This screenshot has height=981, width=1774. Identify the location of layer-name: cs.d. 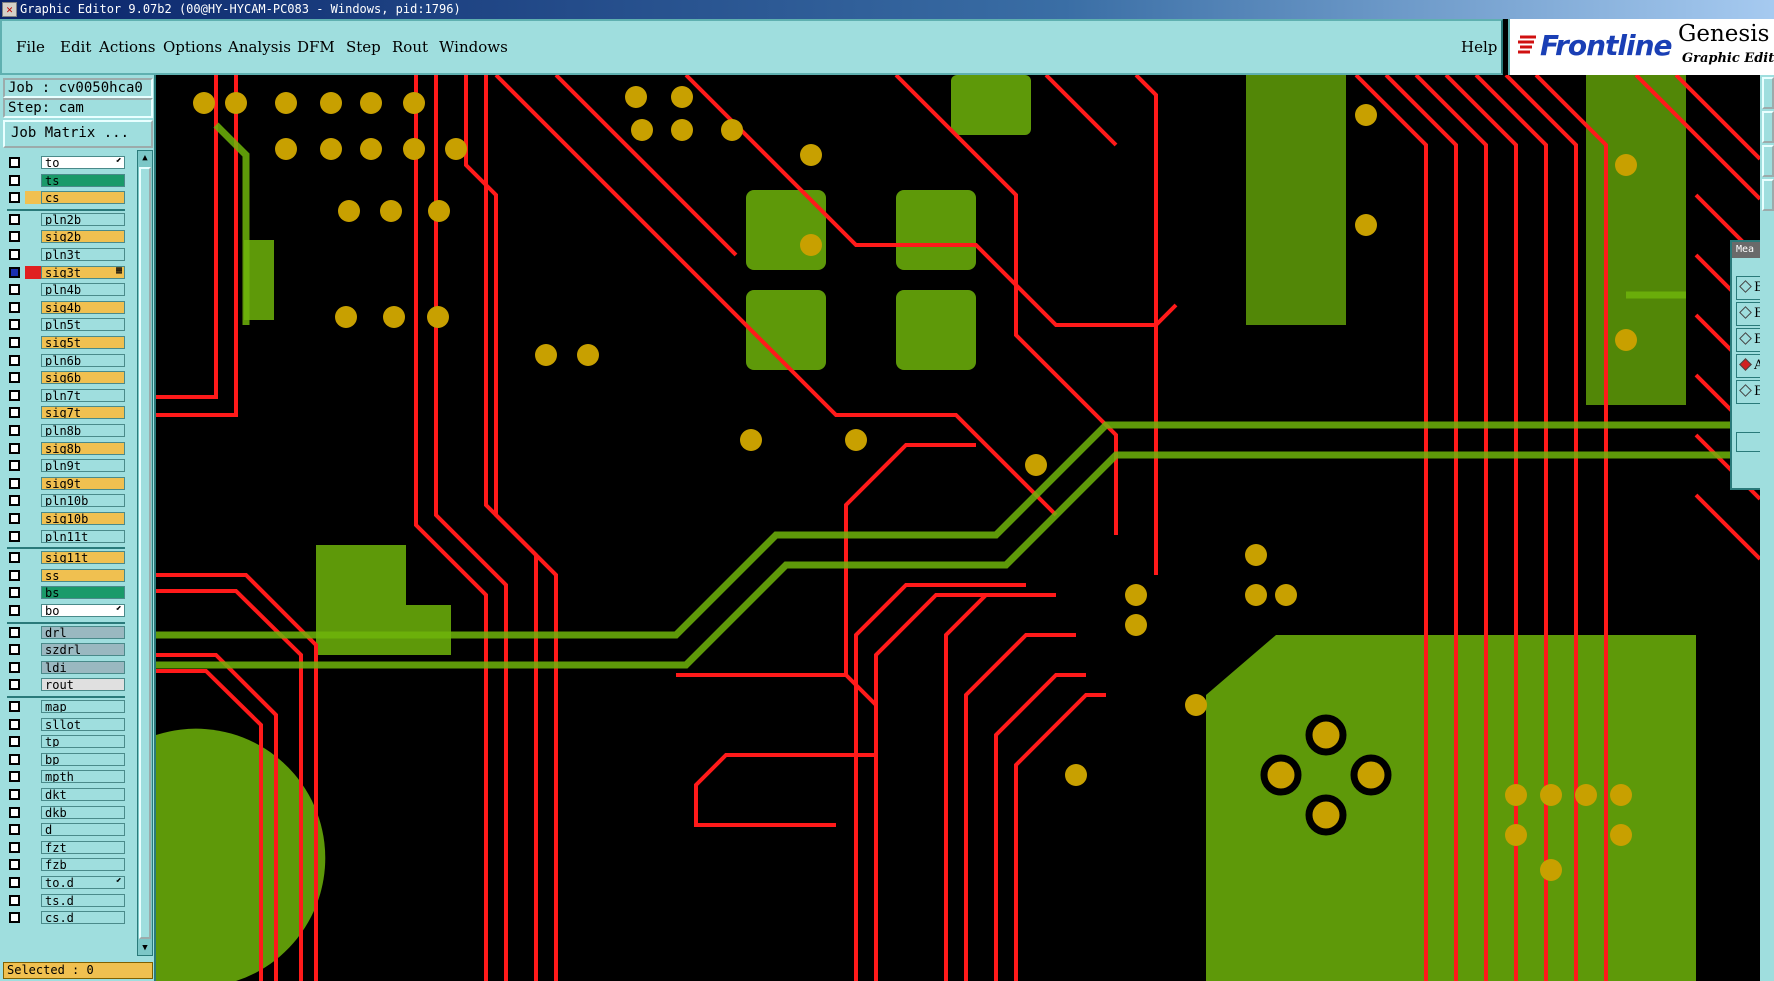
(83, 918).